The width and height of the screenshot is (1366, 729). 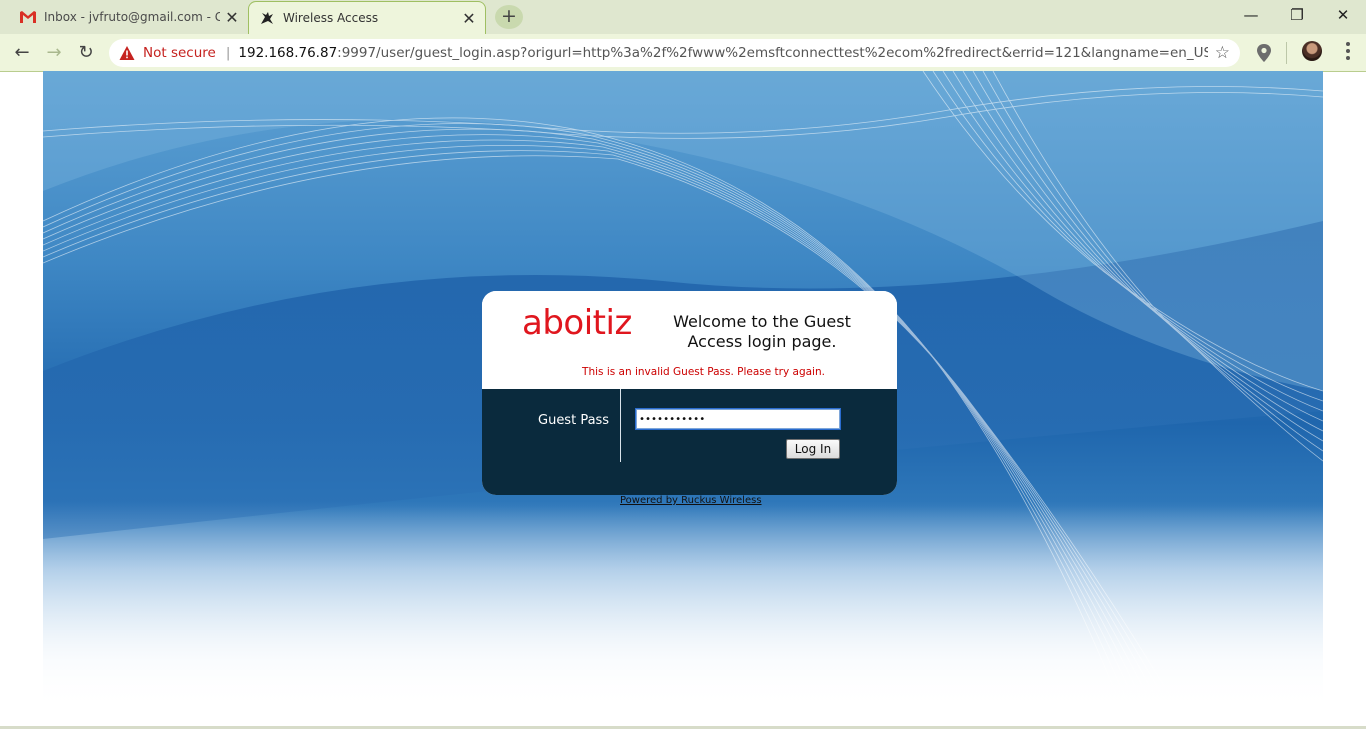 I want to click on close-window-icon: ✕, so click(x=1343, y=15).